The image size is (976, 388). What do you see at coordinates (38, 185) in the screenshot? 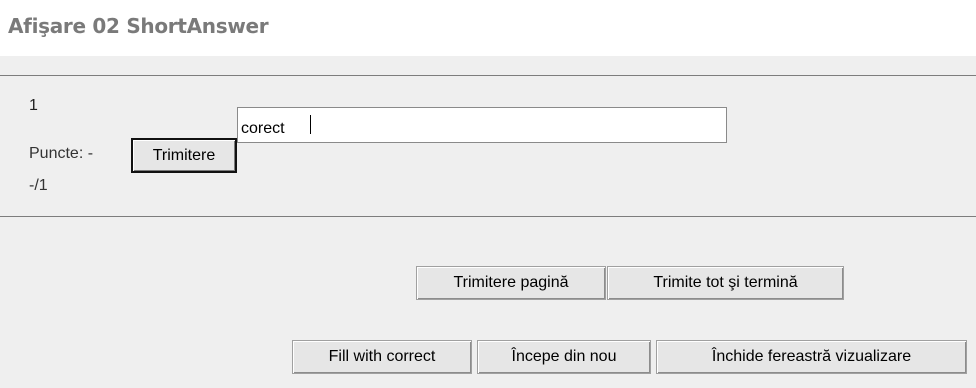
I see `points-value: -/1` at bounding box center [38, 185].